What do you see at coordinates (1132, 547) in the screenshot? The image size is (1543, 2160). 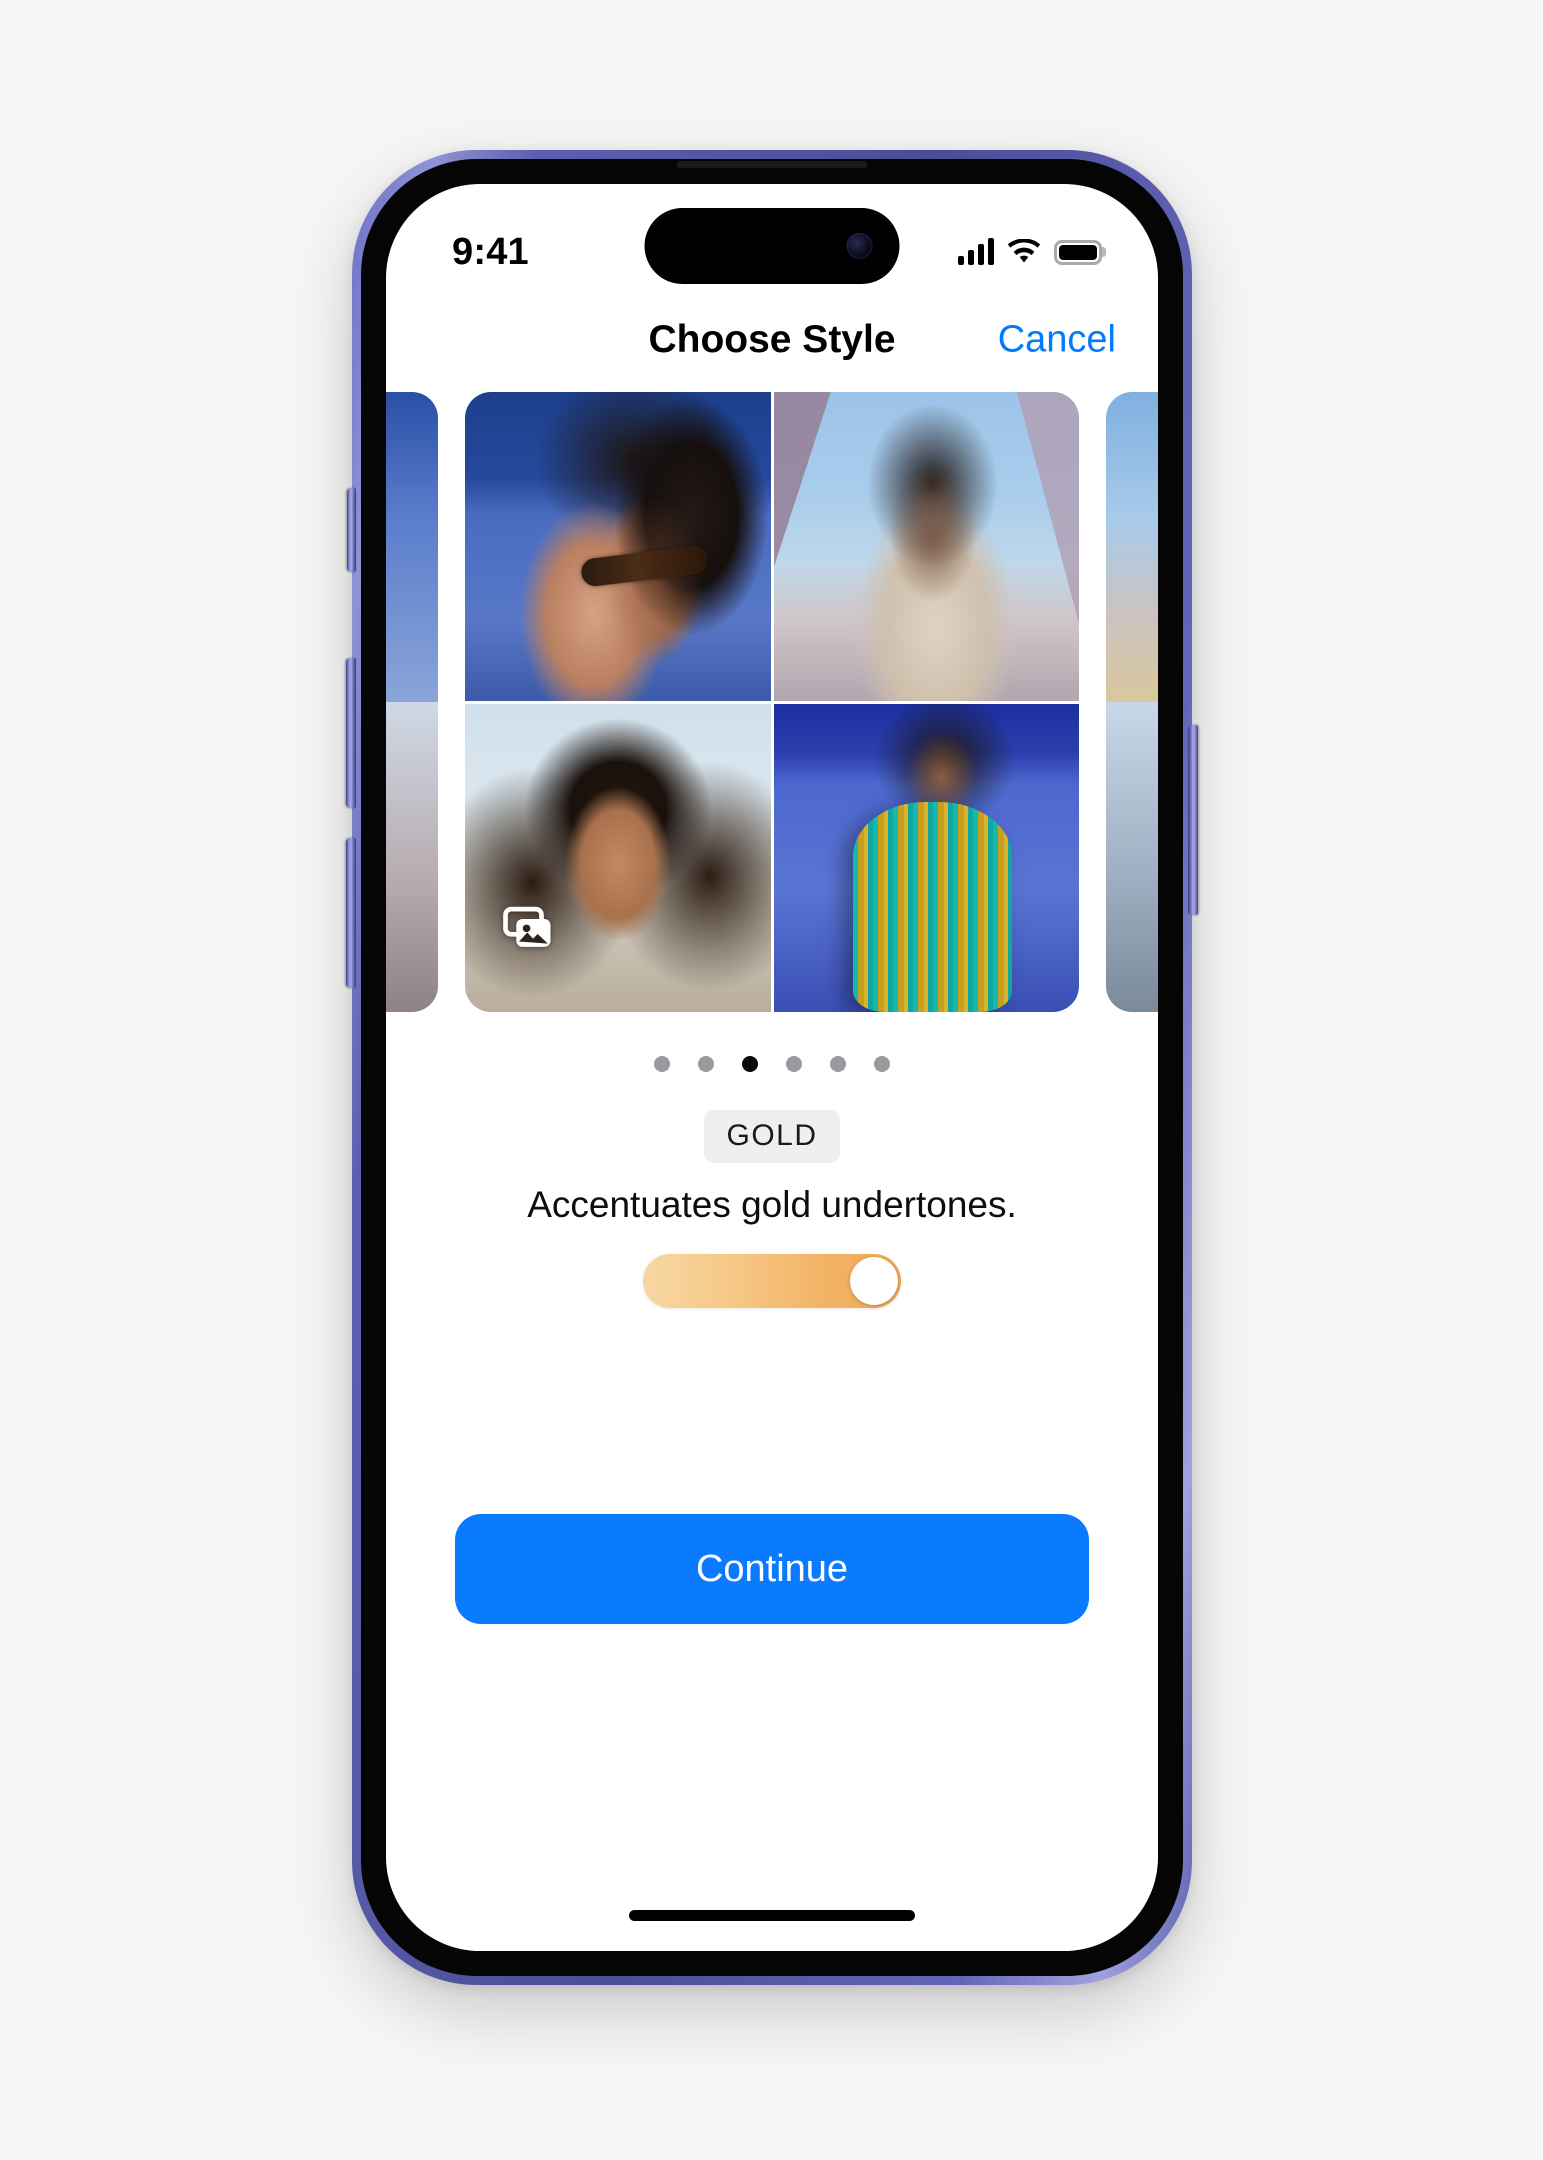 I see `peek-photo-c` at bounding box center [1132, 547].